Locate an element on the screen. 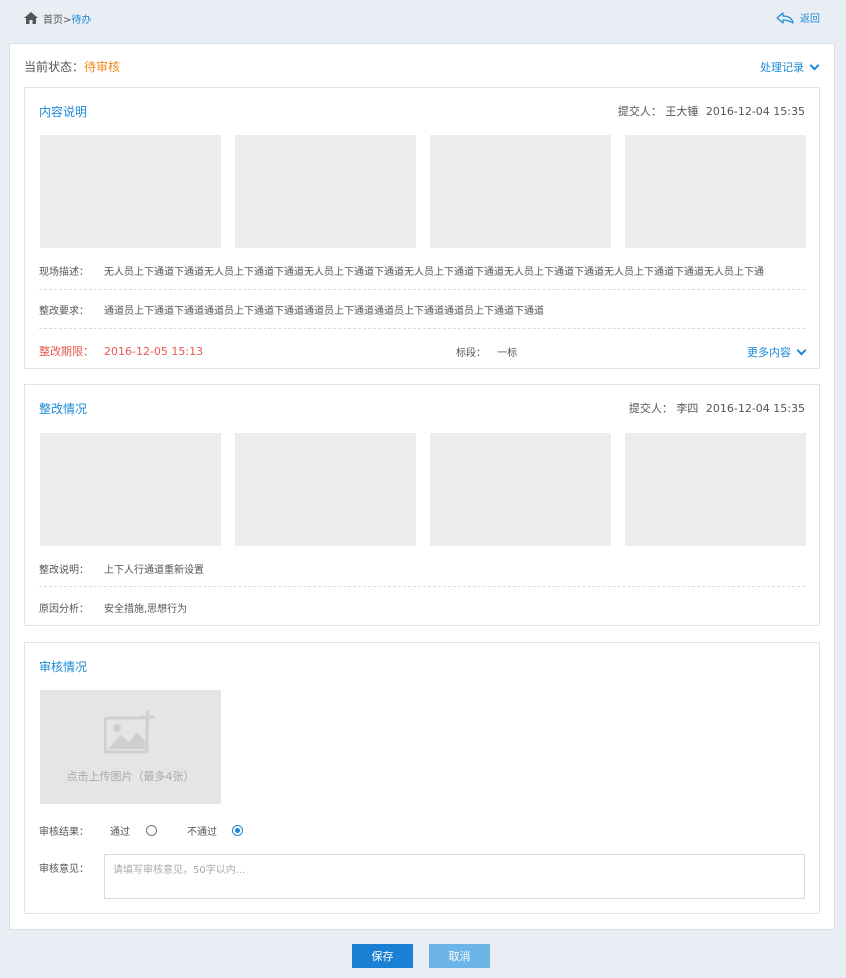 Image resolution: width=846 pixels, height=978 pixels. deadline-value: 2016-12-05 15:13 is located at coordinates (154, 351).